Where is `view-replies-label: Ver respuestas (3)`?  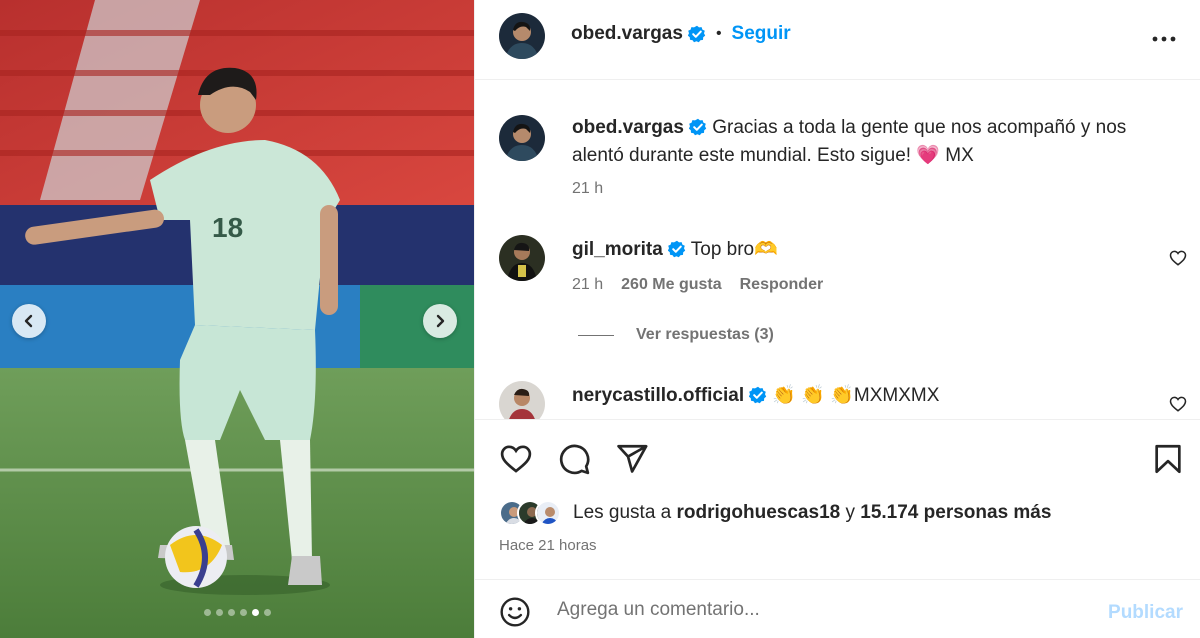
view-replies-label: Ver respuestas (3) is located at coordinates (705, 334).